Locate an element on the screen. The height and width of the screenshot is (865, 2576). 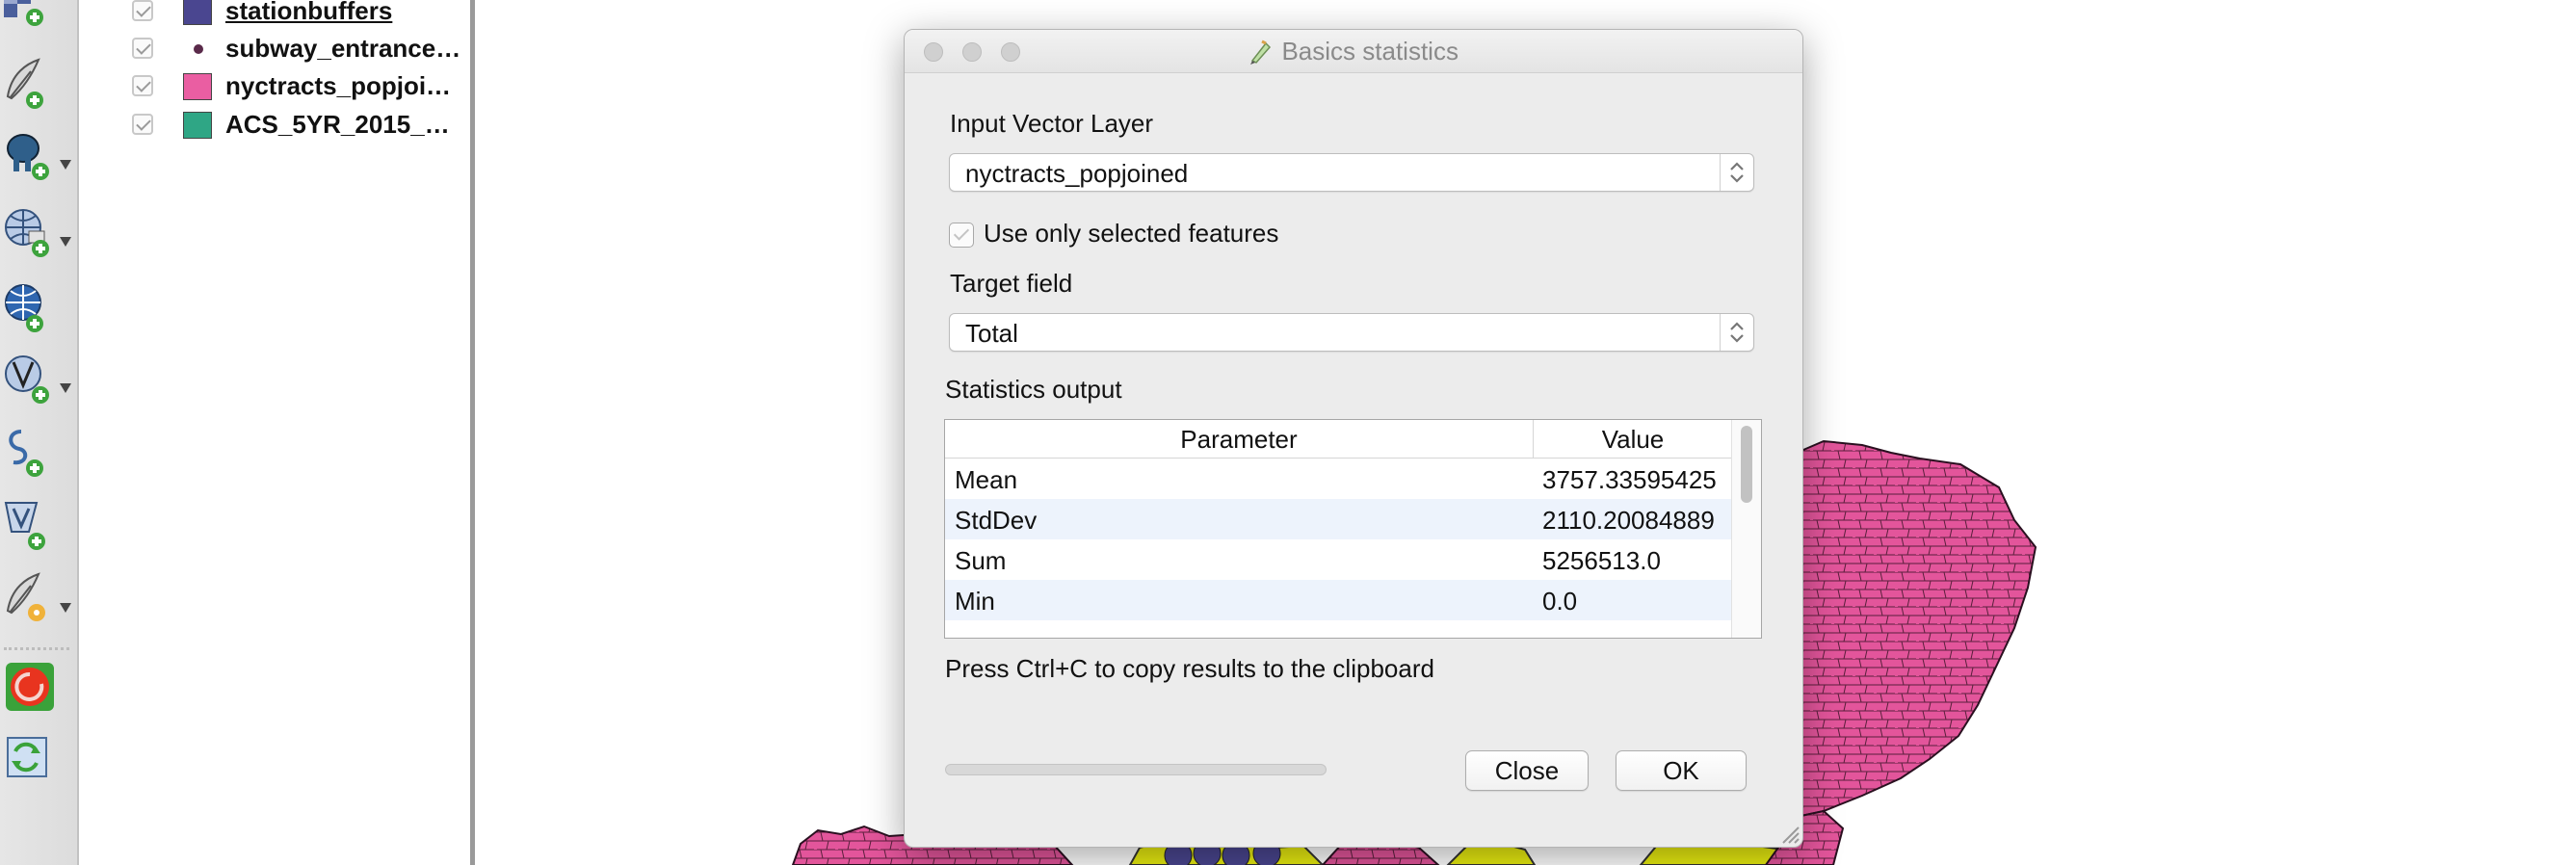
new-shapefile-layer-button is located at coordinates (39, 598).